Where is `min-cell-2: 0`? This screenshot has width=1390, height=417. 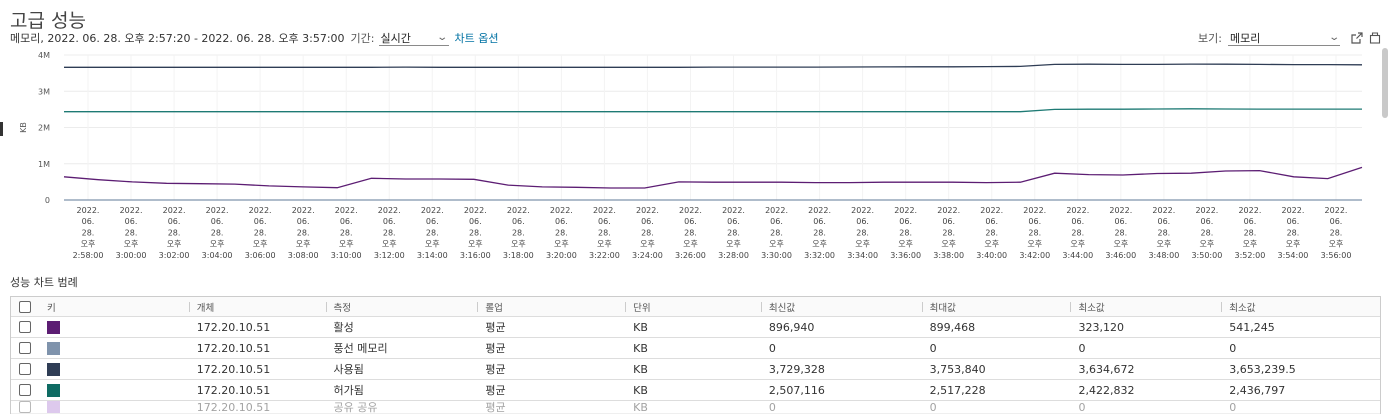 min-cell-2: 0 is located at coordinates (1233, 348).